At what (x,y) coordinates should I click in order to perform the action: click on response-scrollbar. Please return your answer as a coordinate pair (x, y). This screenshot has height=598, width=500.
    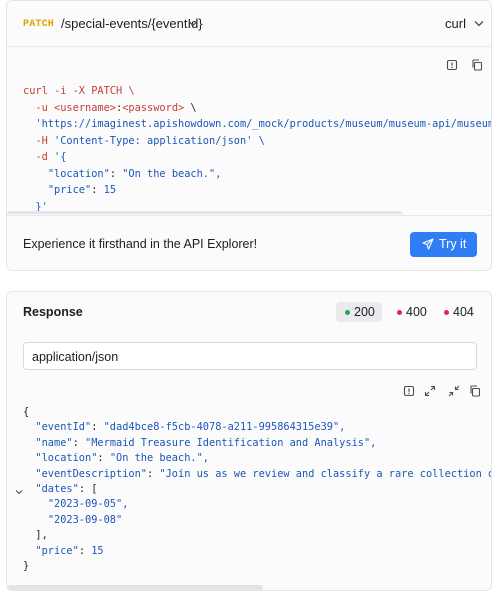
    Looking at the image, I should click on (135, 587).